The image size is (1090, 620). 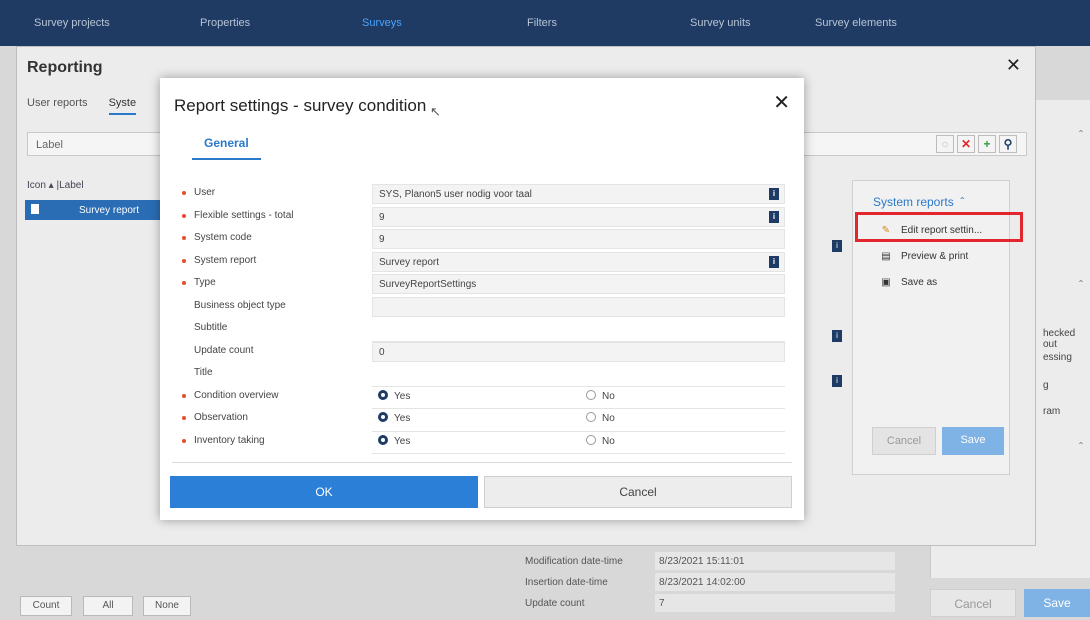 I want to click on tab-properties: Properties, so click(x=225, y=23).